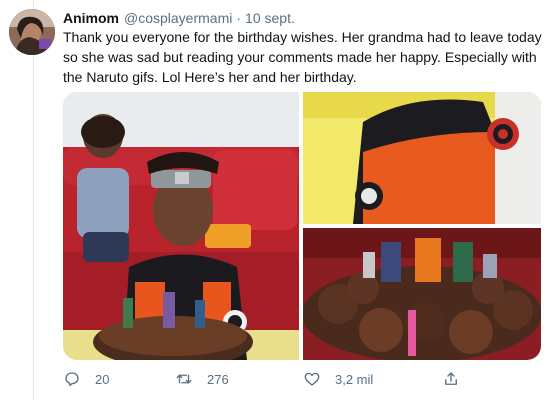 The image size is (550, 400). I want to click on like-icon, so click(312, 379).